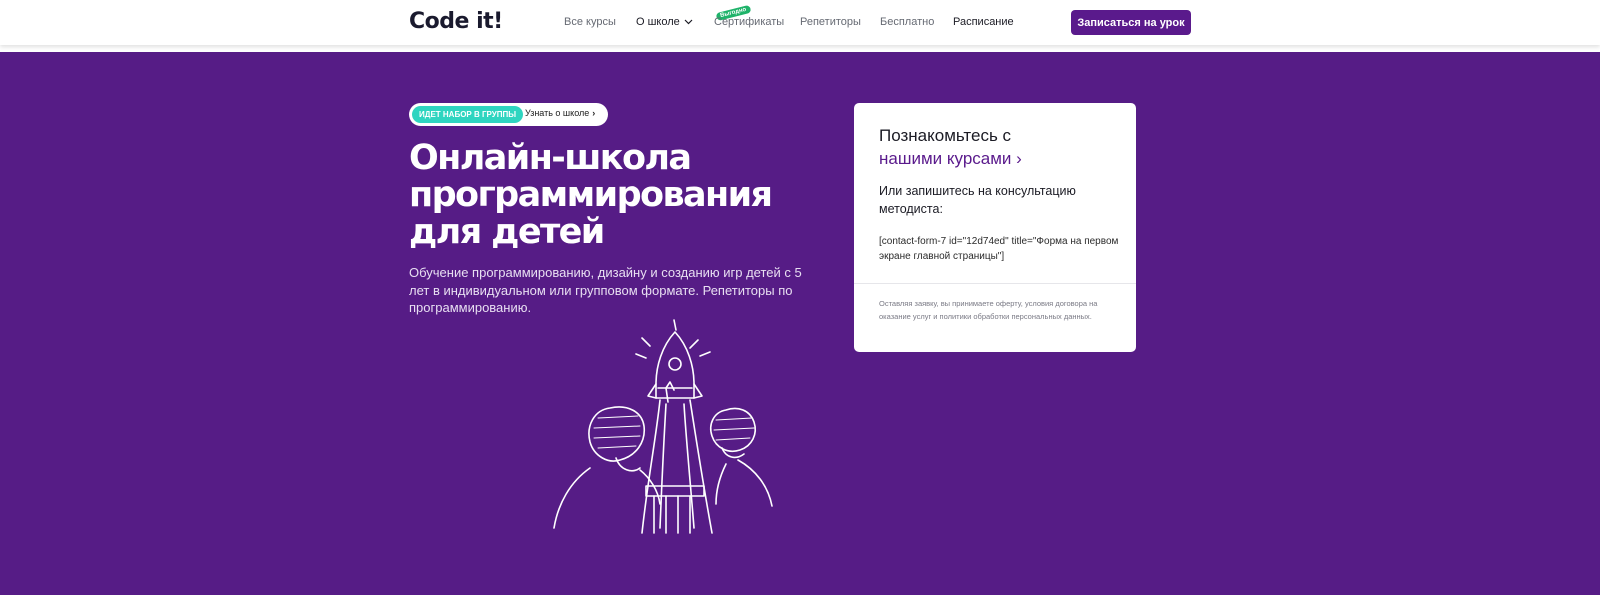 Image resolution: width=1600 pixels, height=595 pixels. I want to click on card-title: Познакомьтесь с нашими курсами ›, so click(999, 147).